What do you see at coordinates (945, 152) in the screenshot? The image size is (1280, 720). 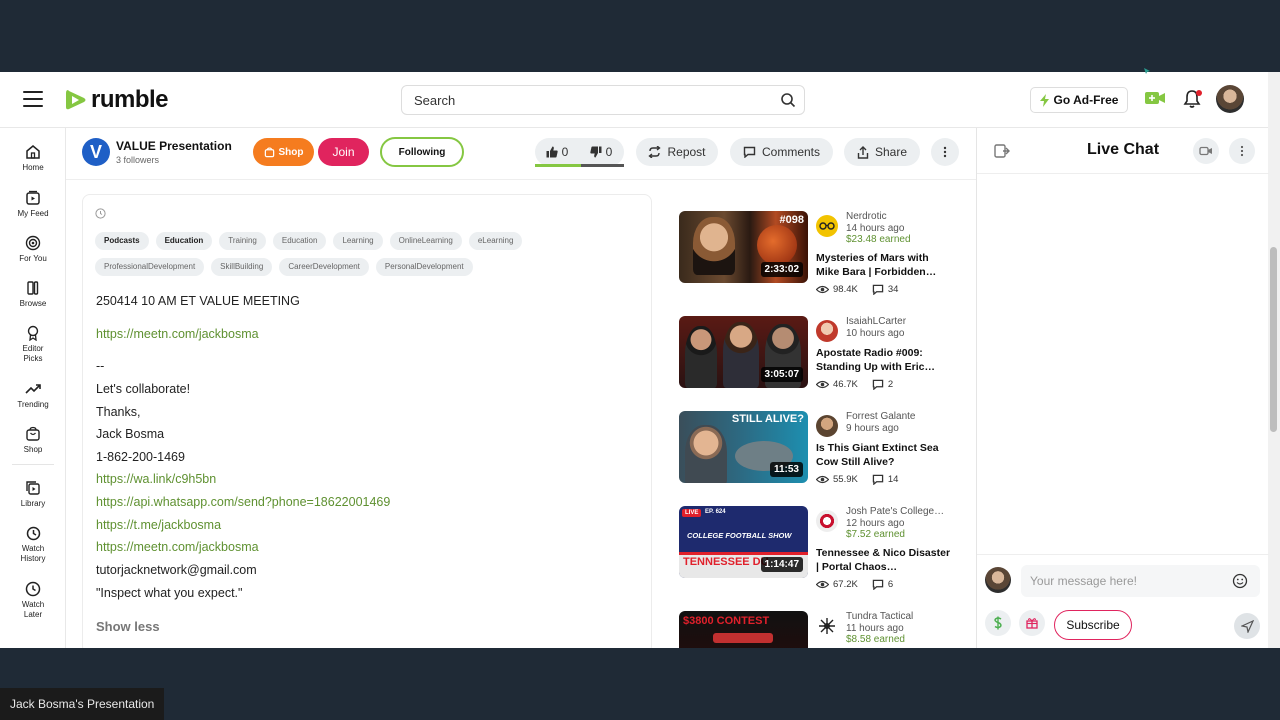 I see `more-options-button` at bounding box center [945, 152].